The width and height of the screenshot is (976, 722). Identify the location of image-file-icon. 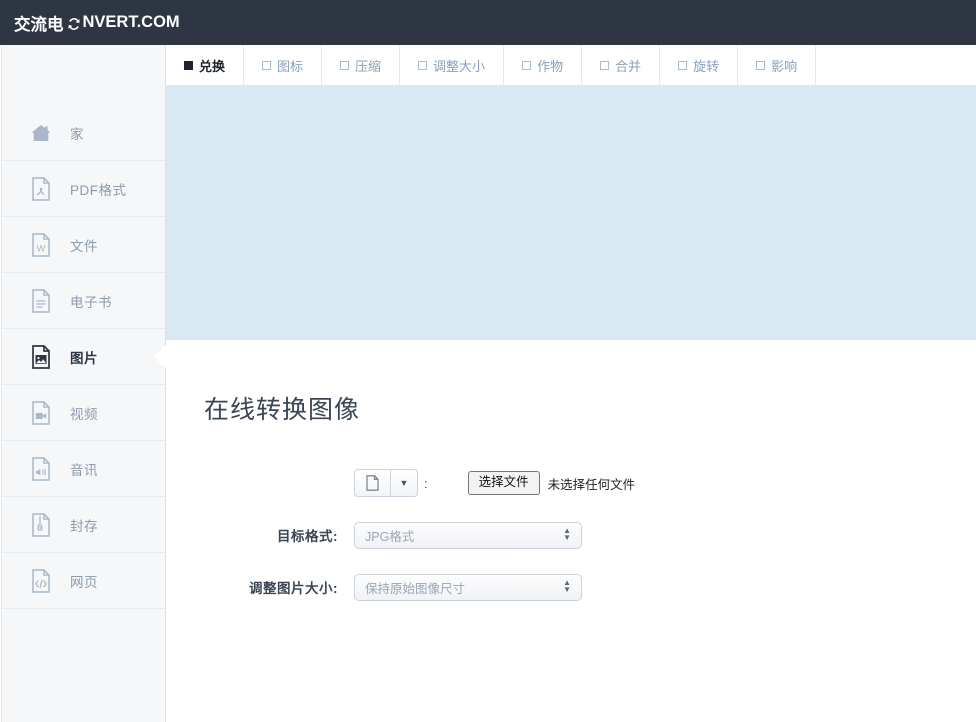
(41, 356).